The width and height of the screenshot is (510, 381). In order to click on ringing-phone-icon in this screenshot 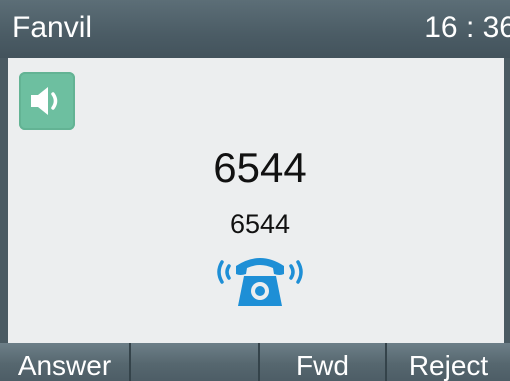, I will do `click(260, 282)`.